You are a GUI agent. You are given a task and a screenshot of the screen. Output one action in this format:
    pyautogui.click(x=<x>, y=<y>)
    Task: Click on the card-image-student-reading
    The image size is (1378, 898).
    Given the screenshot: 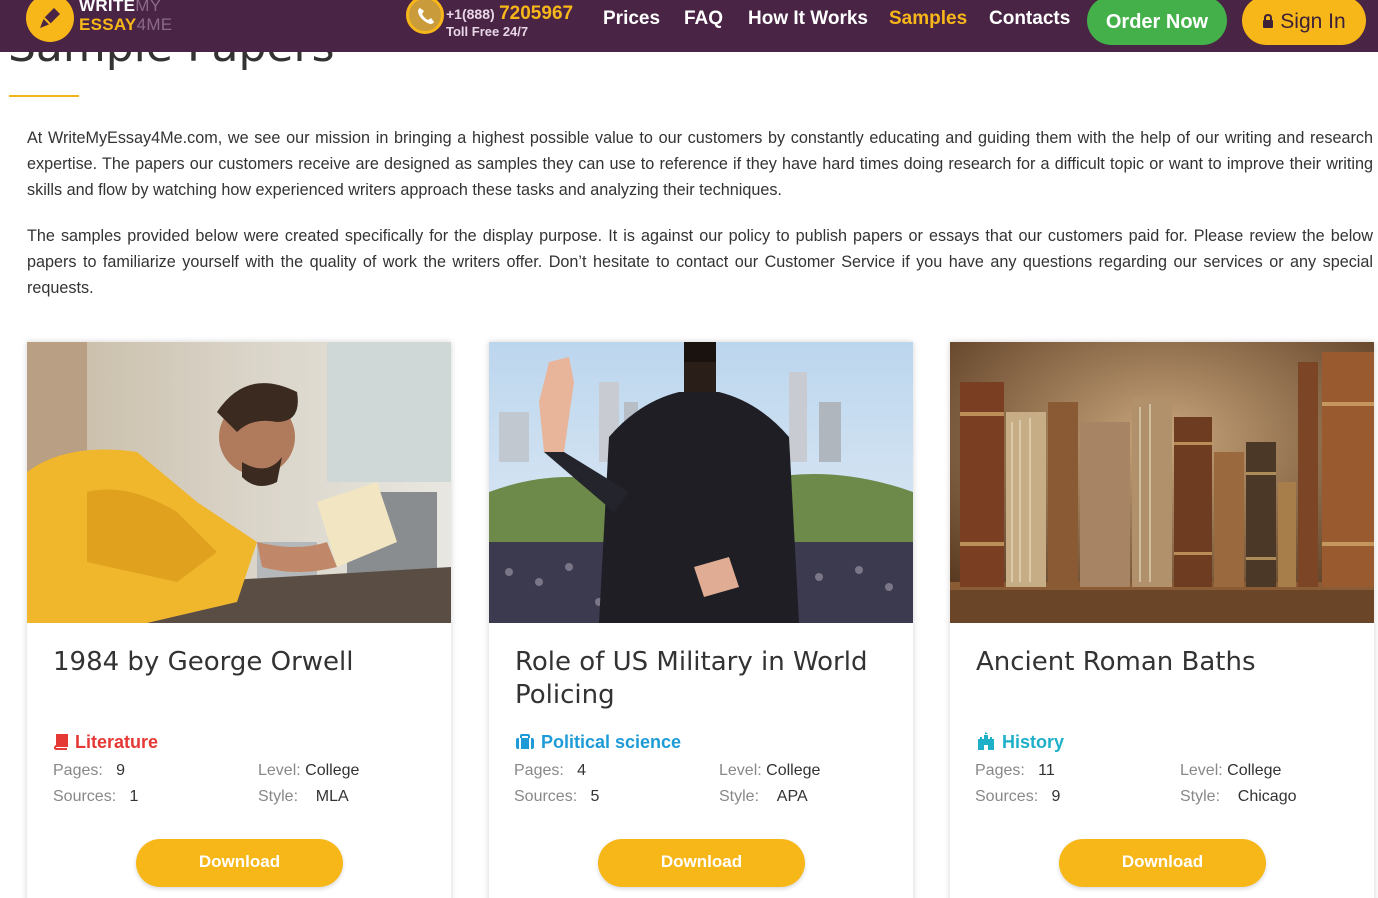 What is the action you would take?
    pyautogui.click(x=239, y=482)
    